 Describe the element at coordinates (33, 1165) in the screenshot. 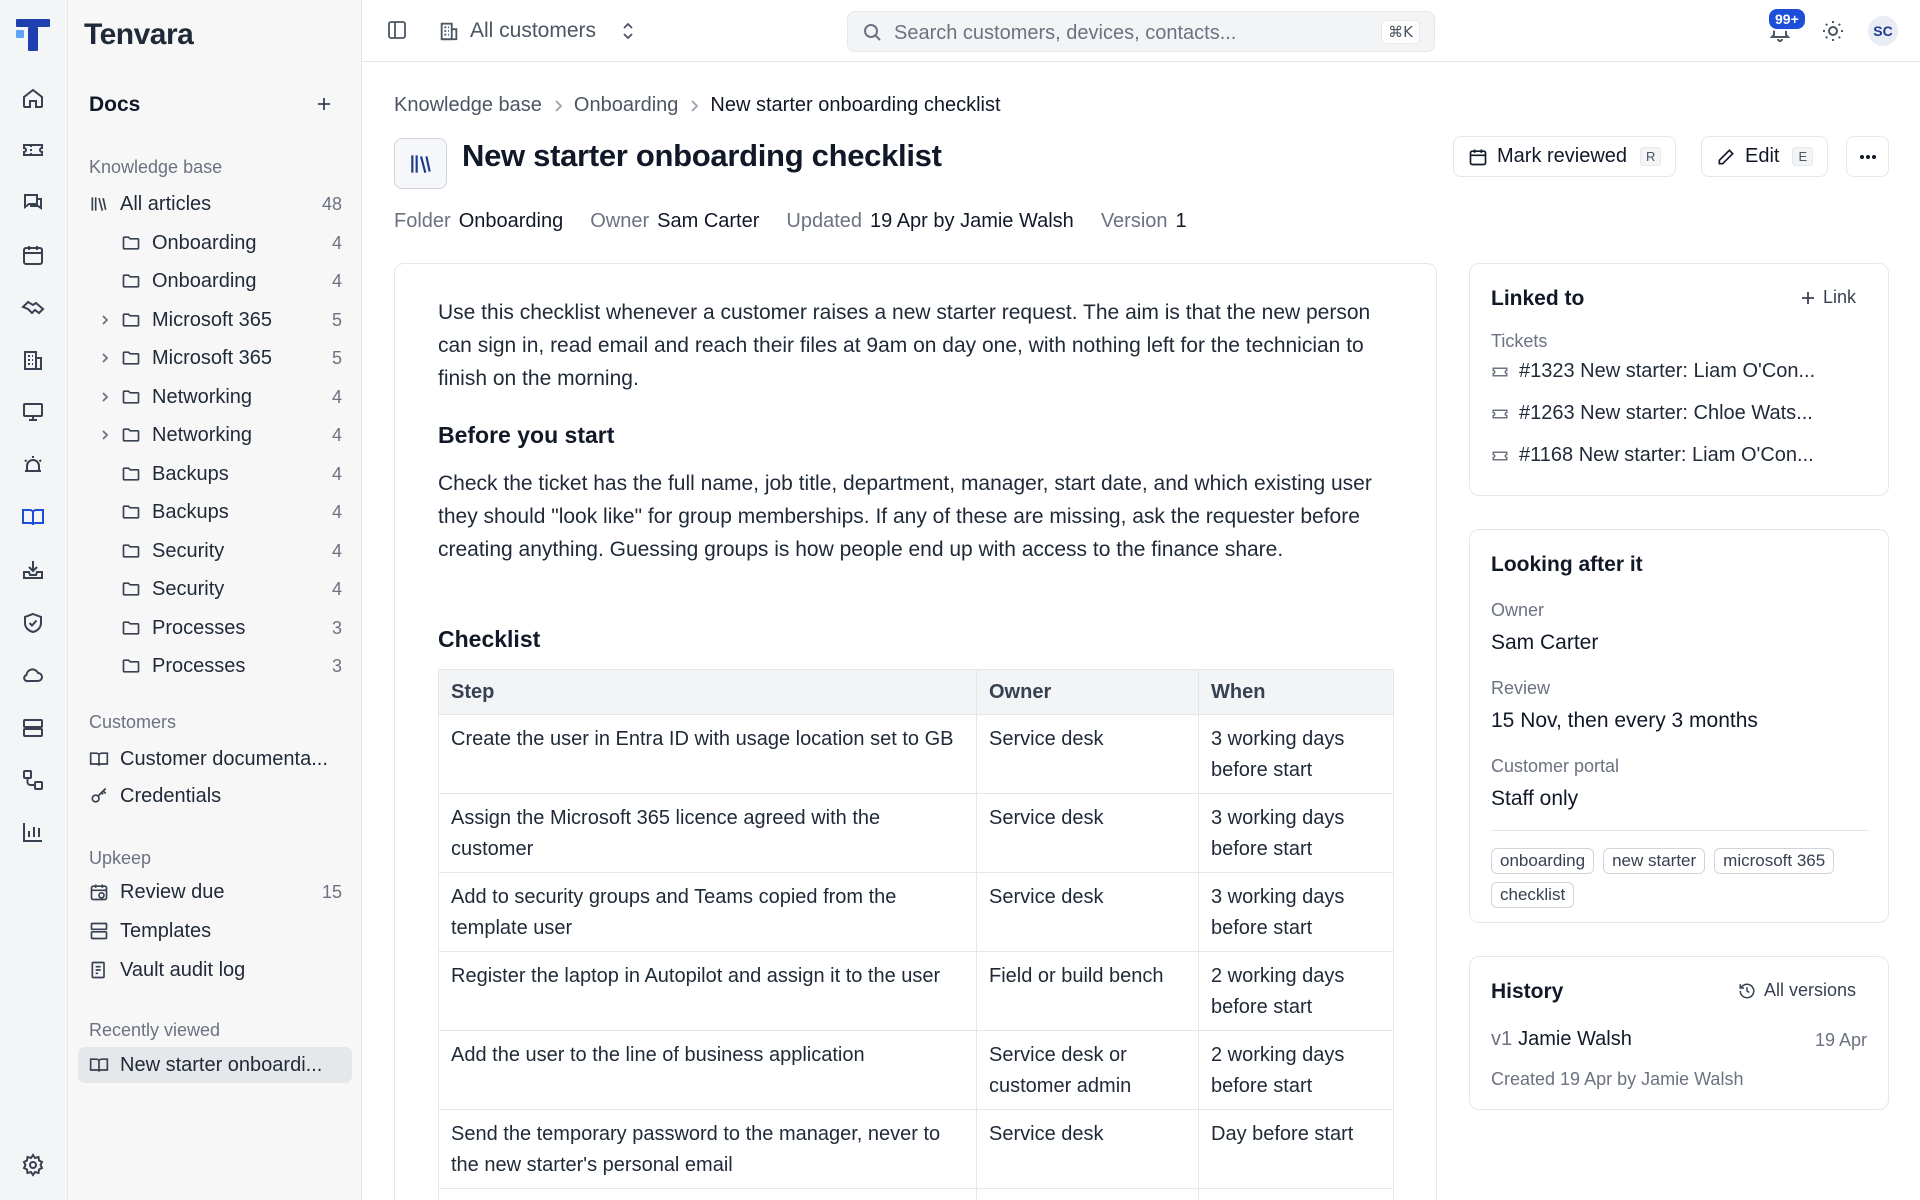

I see `settings-icon` at that location.